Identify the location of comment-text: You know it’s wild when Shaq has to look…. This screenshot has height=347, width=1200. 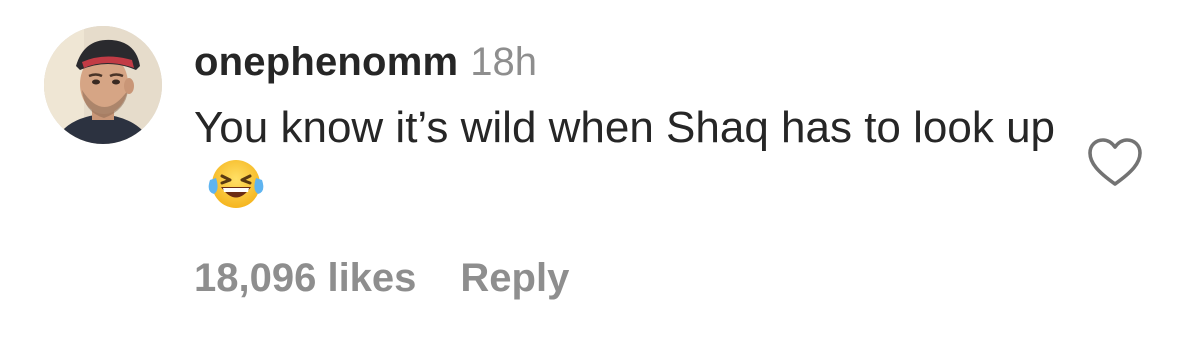
(625, 127).